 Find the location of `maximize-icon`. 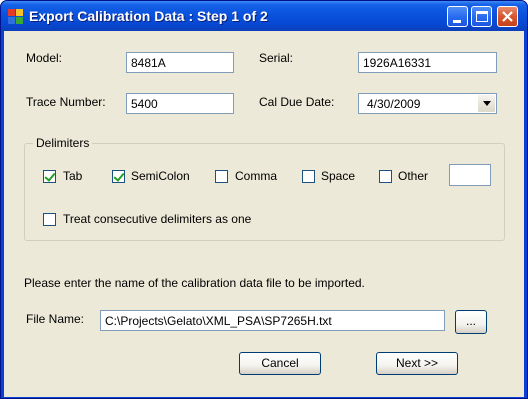

maximize-icon is located at coordinates (482, 16).